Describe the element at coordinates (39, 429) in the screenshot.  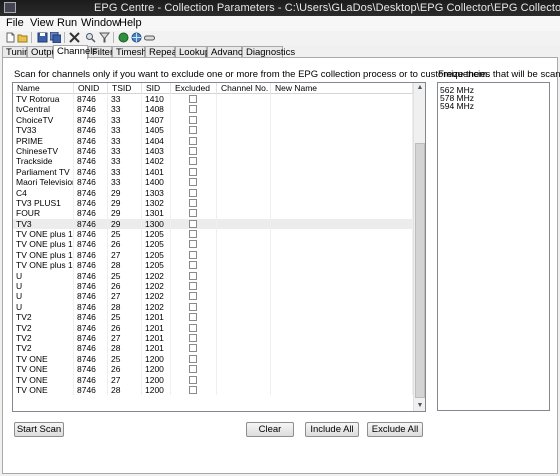
I see `start-scan-button: Start Scan` at that location.